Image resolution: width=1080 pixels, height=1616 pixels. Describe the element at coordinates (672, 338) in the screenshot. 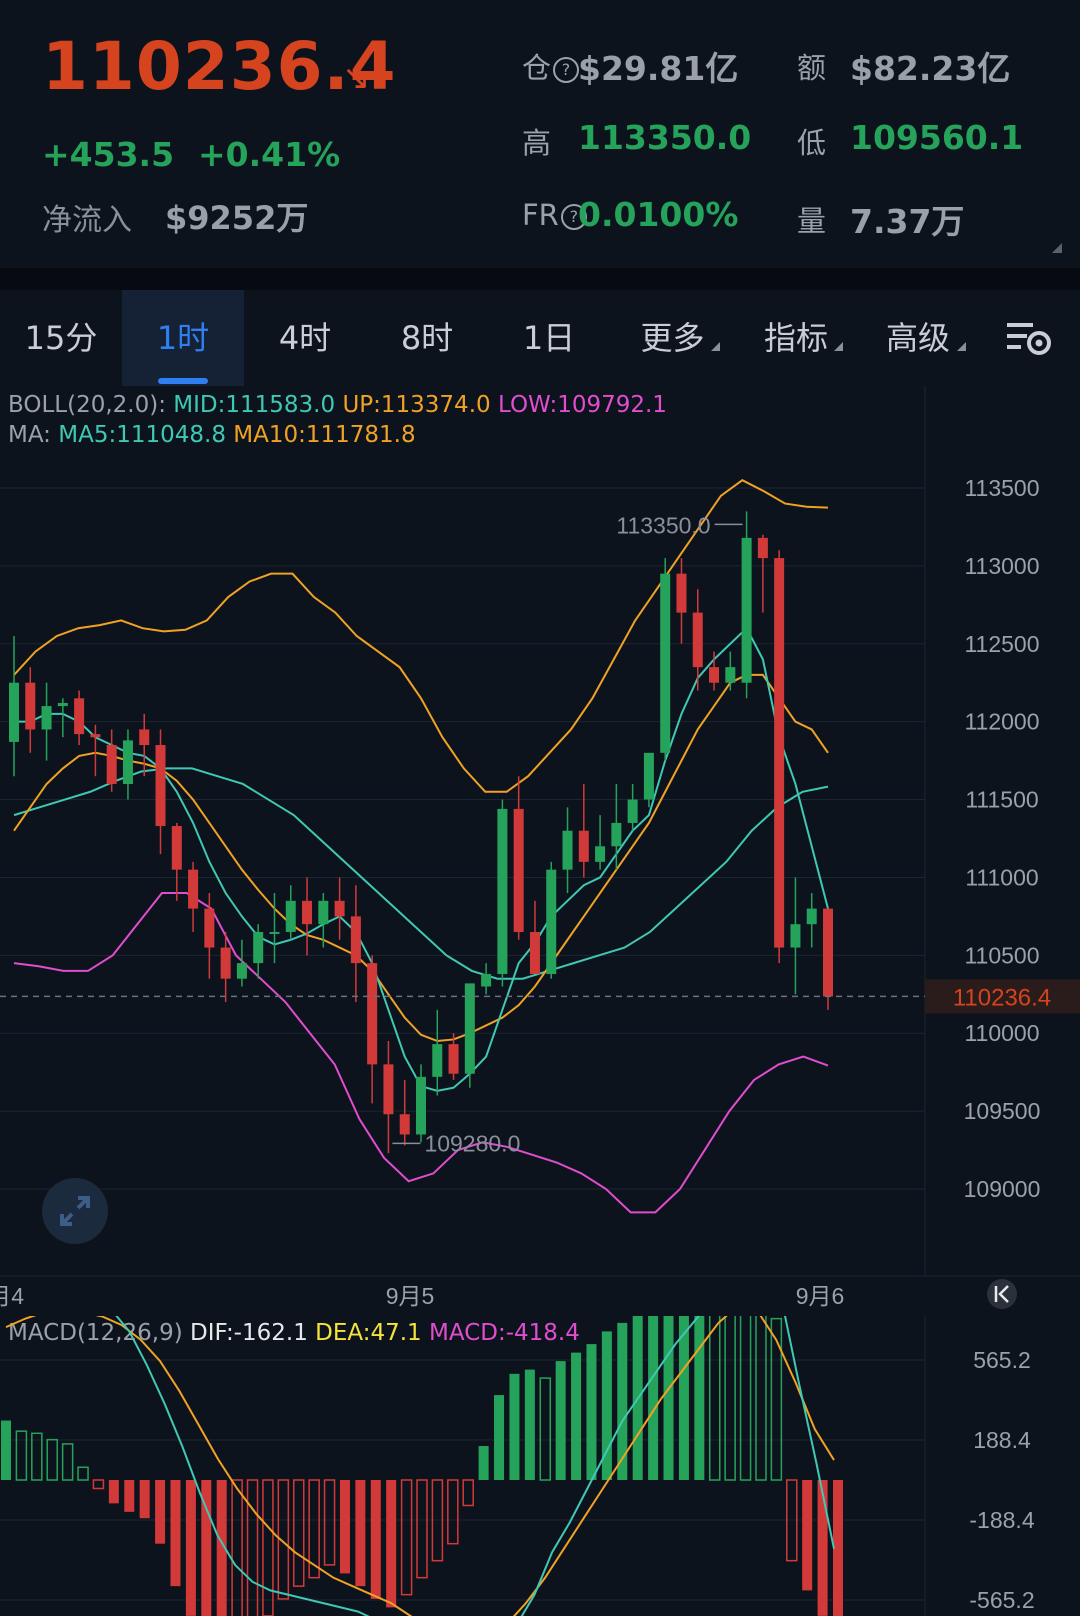

I see `tab-more: 更多` at that location.